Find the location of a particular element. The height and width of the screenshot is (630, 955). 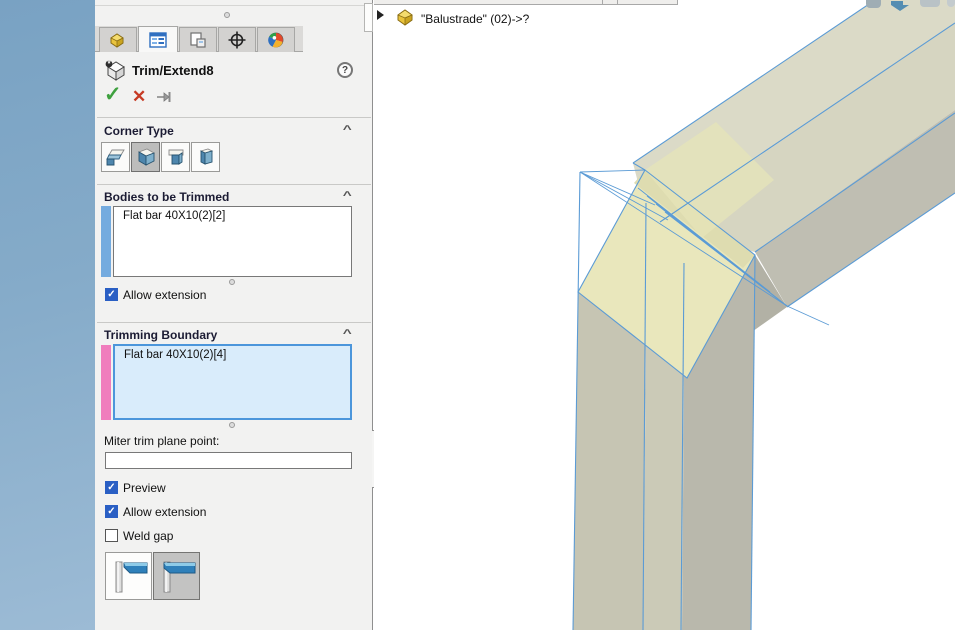

flyout-expand-arrow is located at coordinates (380, 15).